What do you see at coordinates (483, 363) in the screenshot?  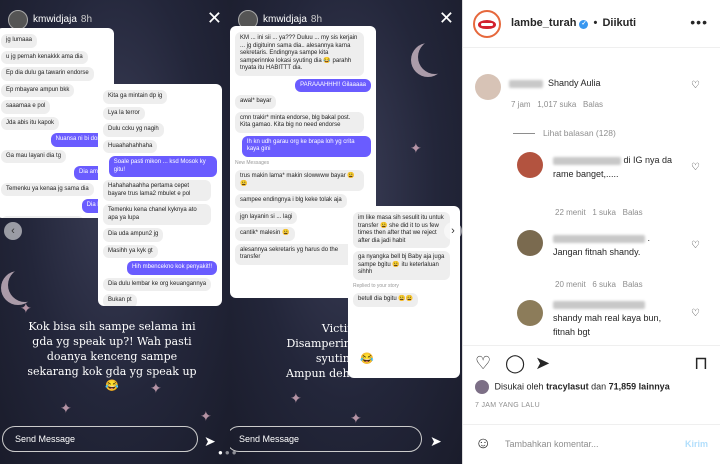 I see `like-heart-icon: ♡` at bounding box center [483, 363].